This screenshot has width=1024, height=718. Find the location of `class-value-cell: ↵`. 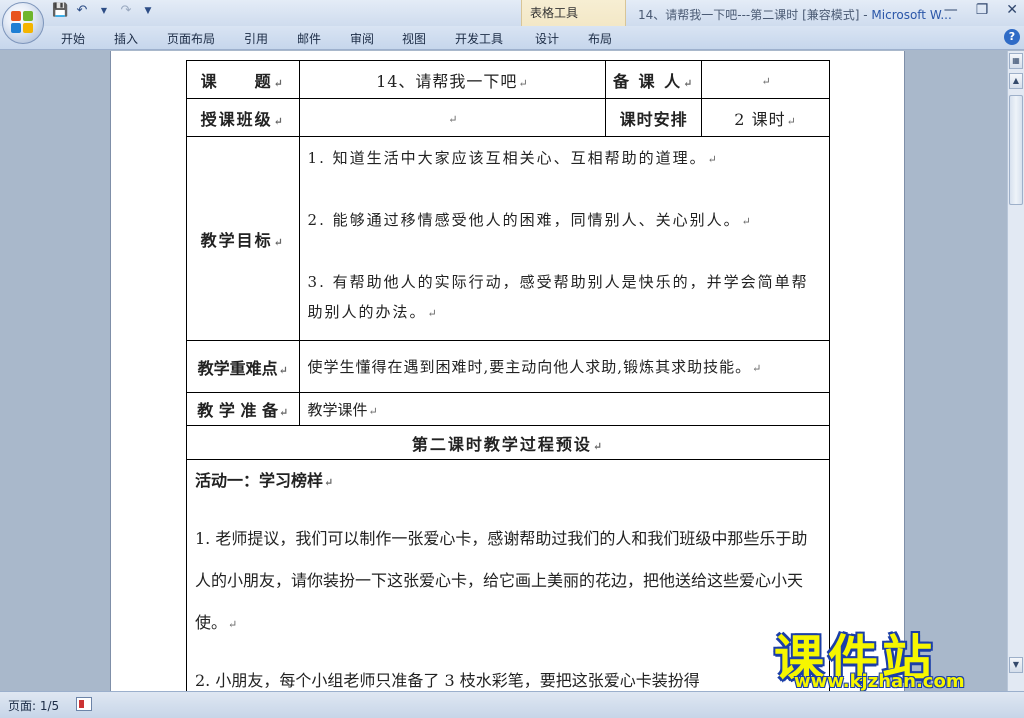

class-value-cell: ↵ is located at coordinates (452, 117).